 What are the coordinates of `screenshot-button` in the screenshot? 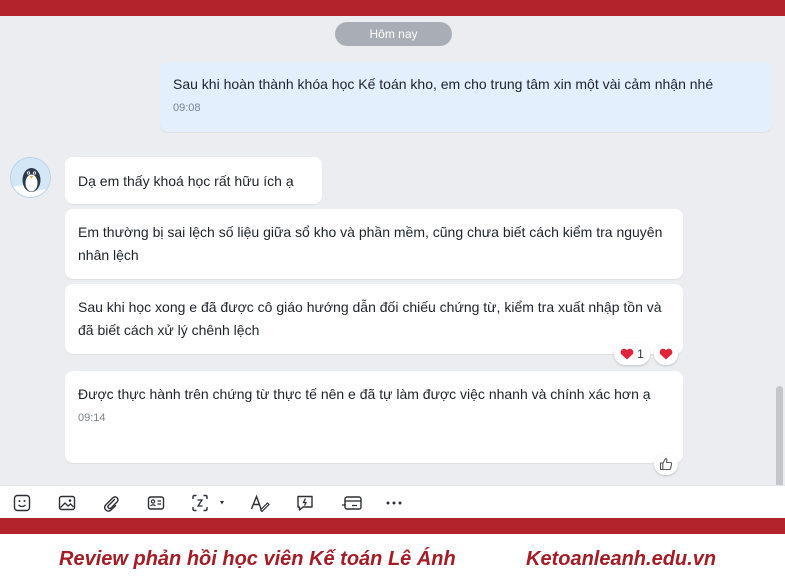 It's located at (210, 503).